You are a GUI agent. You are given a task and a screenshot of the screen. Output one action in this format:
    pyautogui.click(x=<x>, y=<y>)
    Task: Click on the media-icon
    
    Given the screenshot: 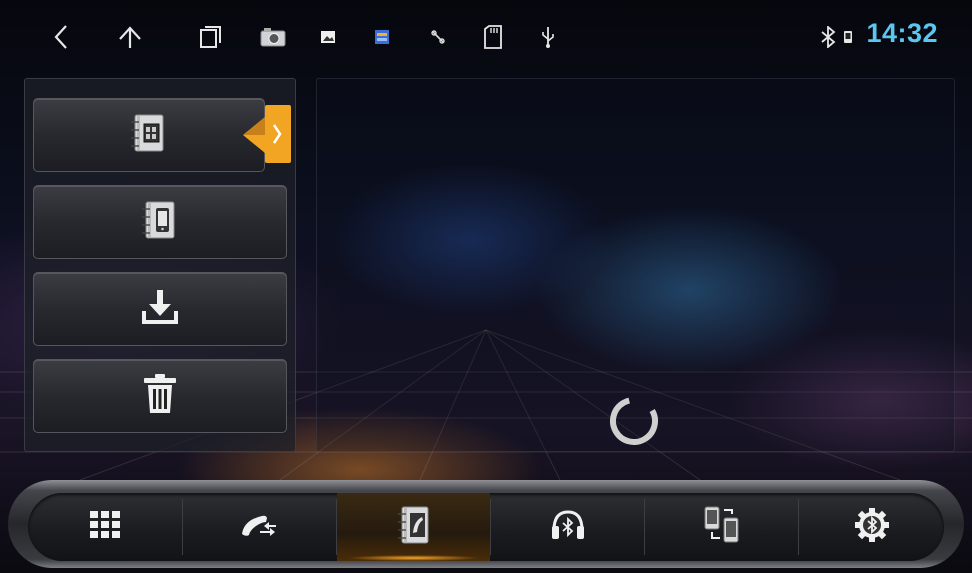 What is the action you would take?
    pyautogui.click(x=382, y=37)
    